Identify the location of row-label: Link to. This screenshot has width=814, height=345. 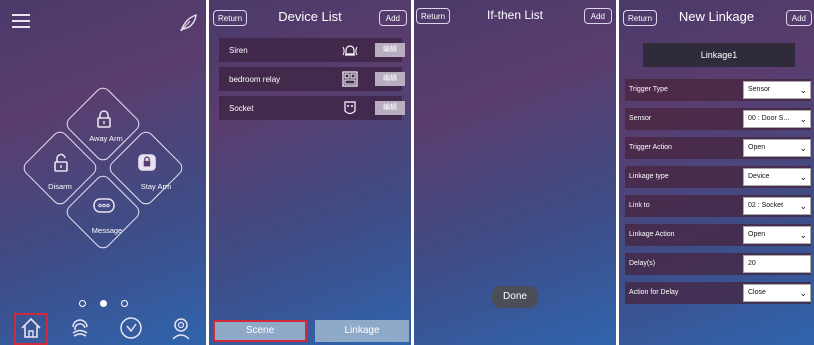
(639, 205).